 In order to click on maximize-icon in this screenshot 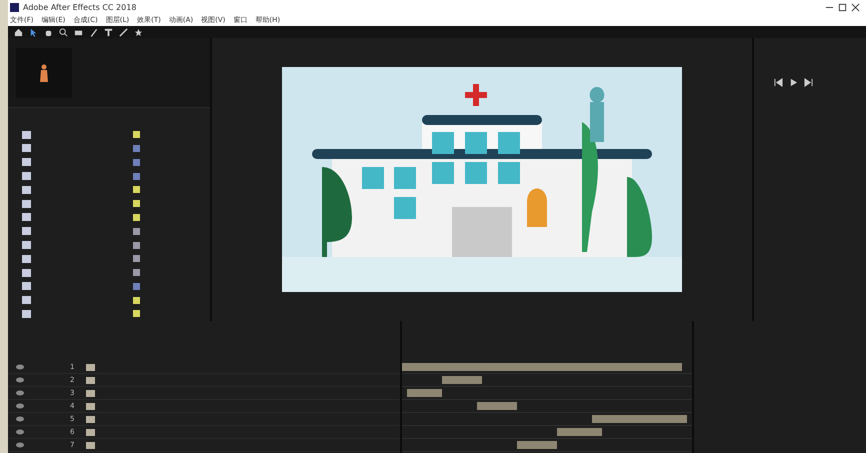, I will do `click(842, 7)`.